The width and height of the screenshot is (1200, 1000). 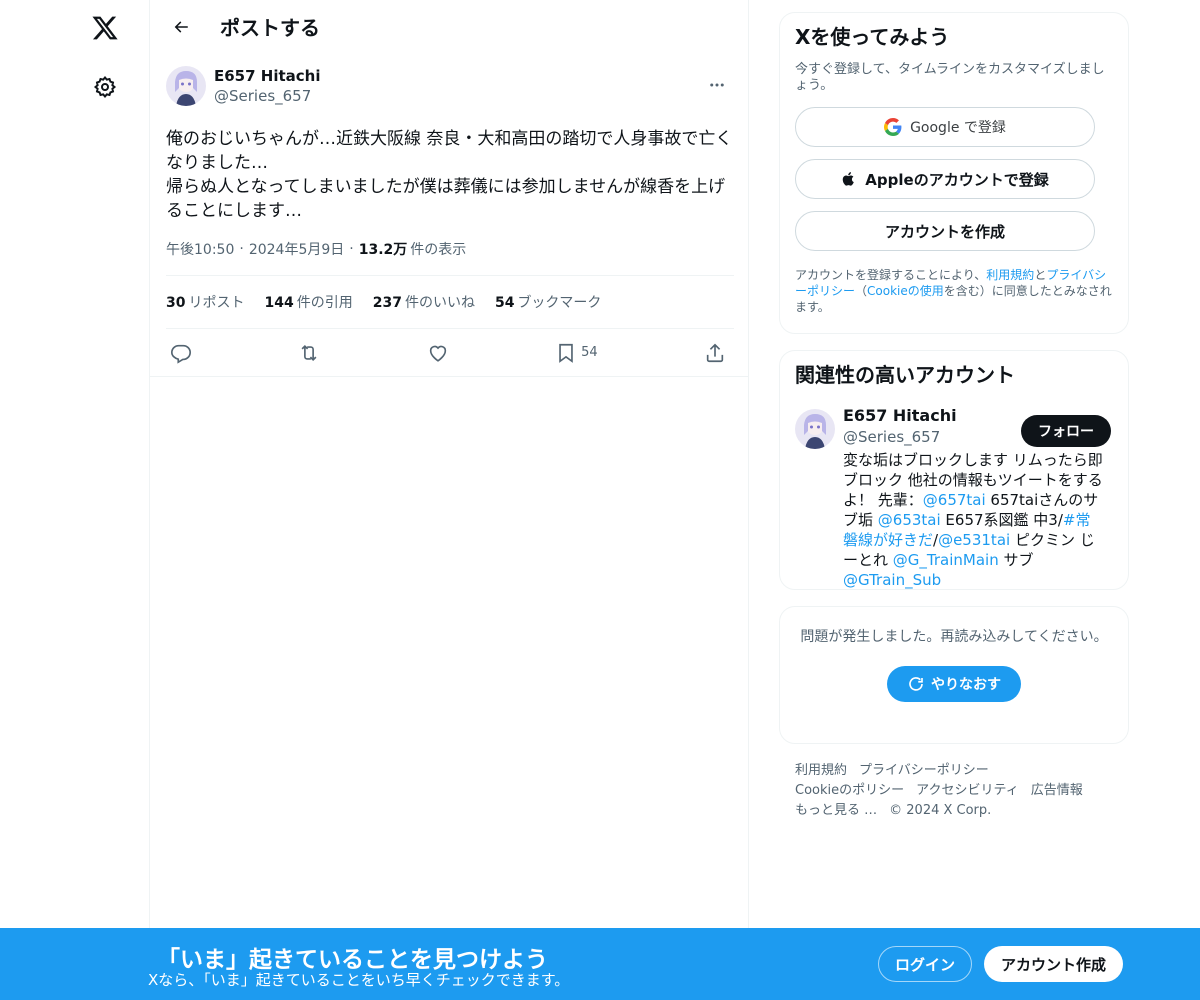 What do you see at coordinates (324, 303) in the screenshot?
I see `stat-label: 件の引用` at bounding box center [324, 303].